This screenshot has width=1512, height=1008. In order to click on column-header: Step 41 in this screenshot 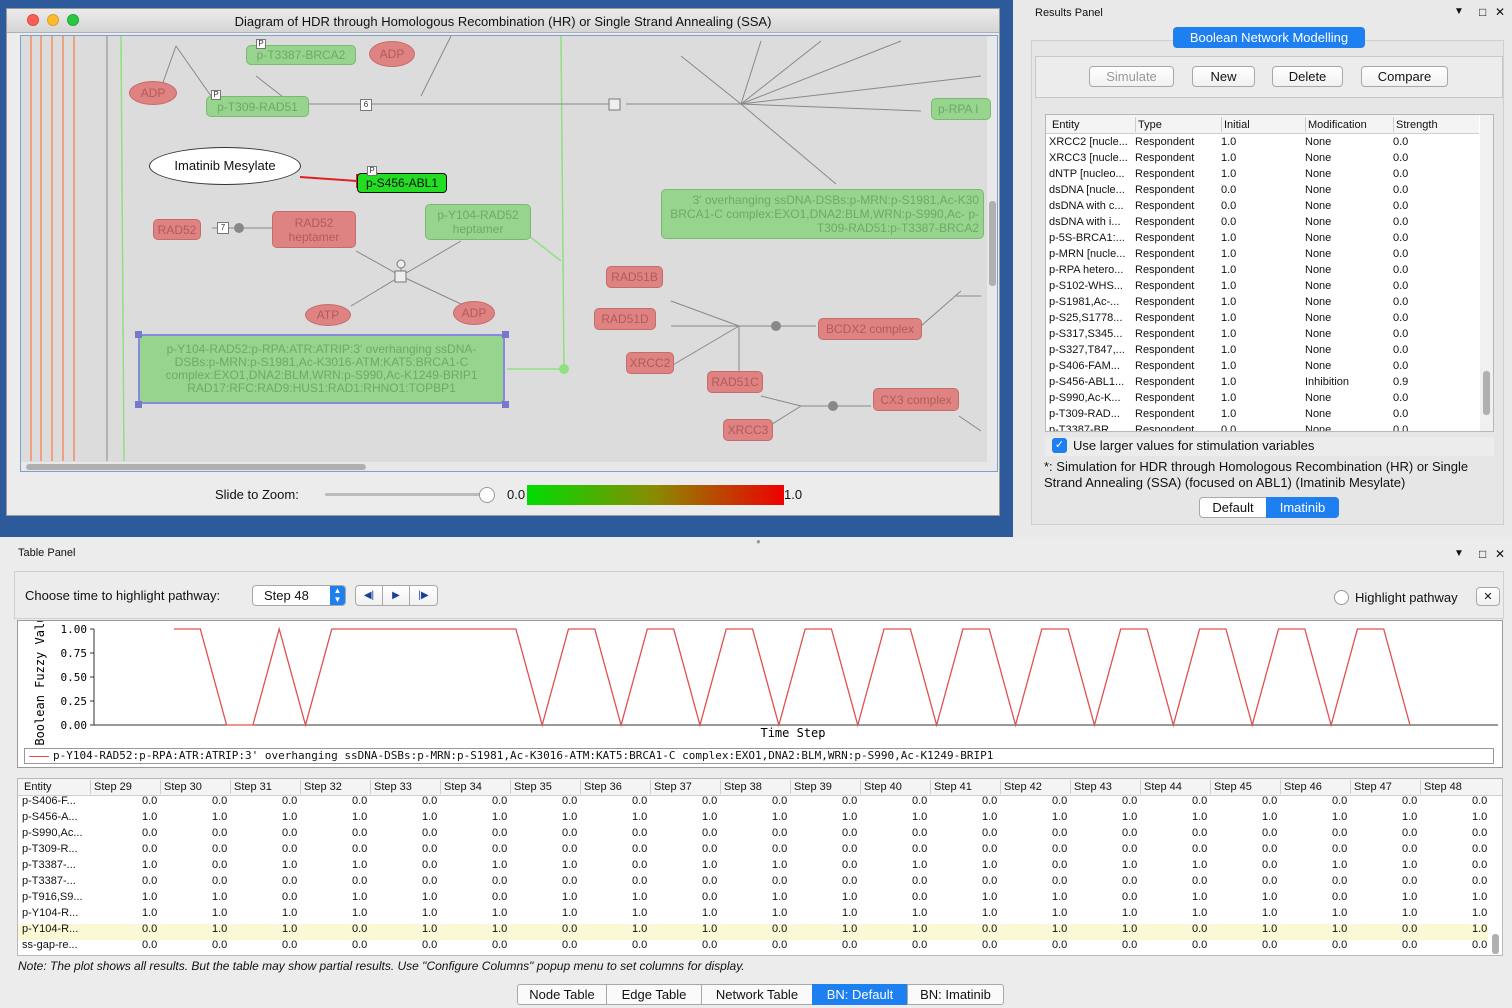, I will do `click(953, 787)`.